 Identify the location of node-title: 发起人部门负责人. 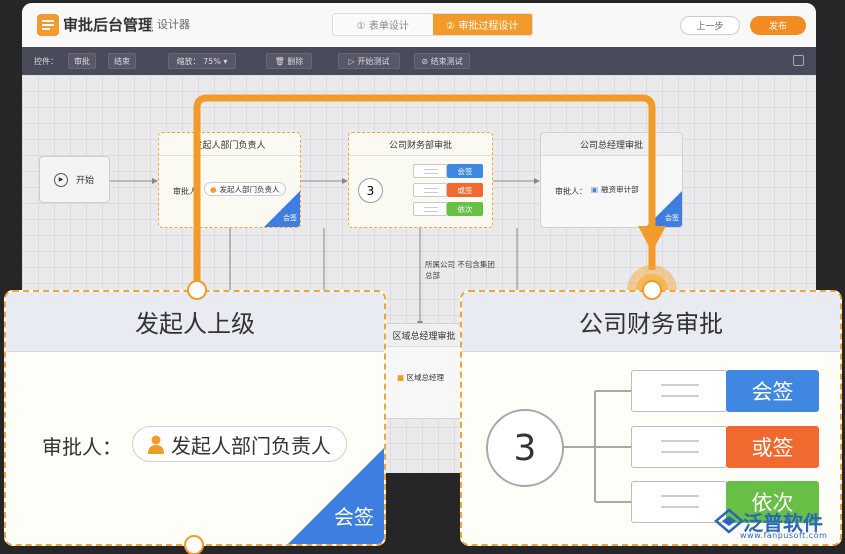
(229, 144).